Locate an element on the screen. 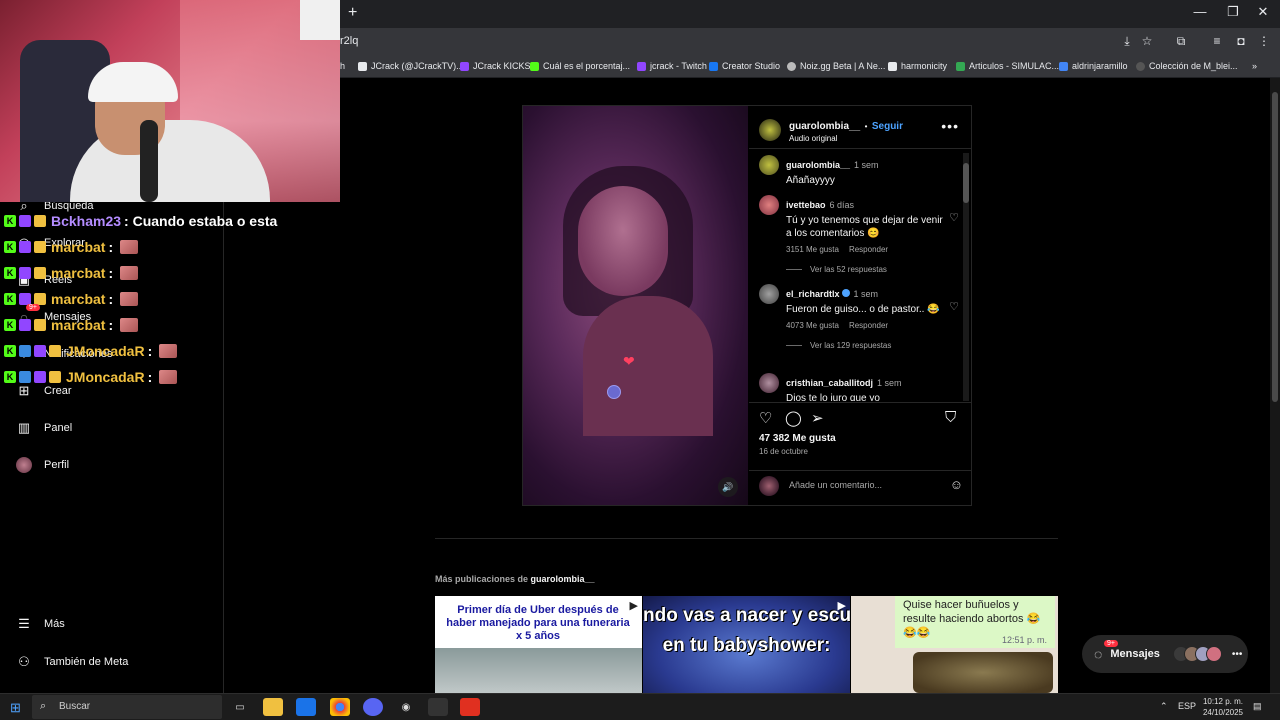 The height and width of the screenshot is (720, 1280). bookmark-star-icon: ☆ is located at coordinates (1147, 41).